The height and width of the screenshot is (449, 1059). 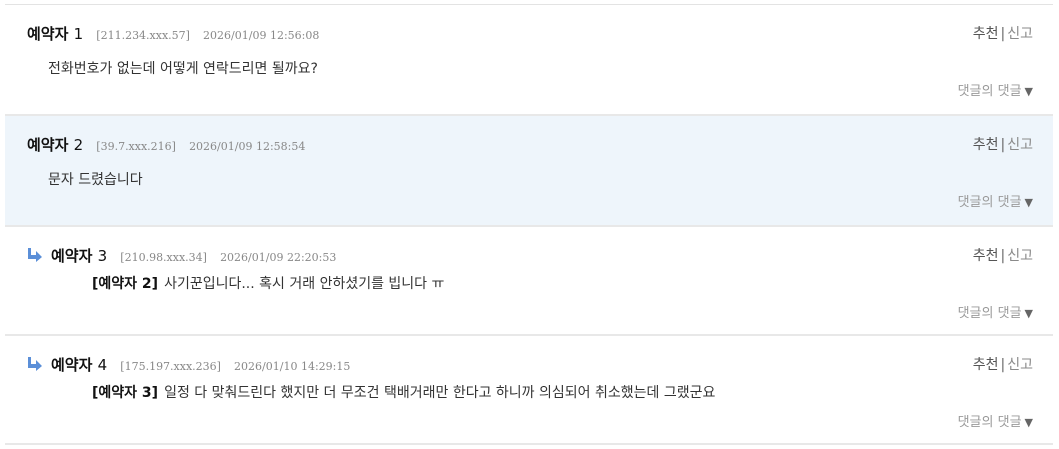 I want to click on comment-ip: [175.197.xxx.236], so click(x=170, y=366).